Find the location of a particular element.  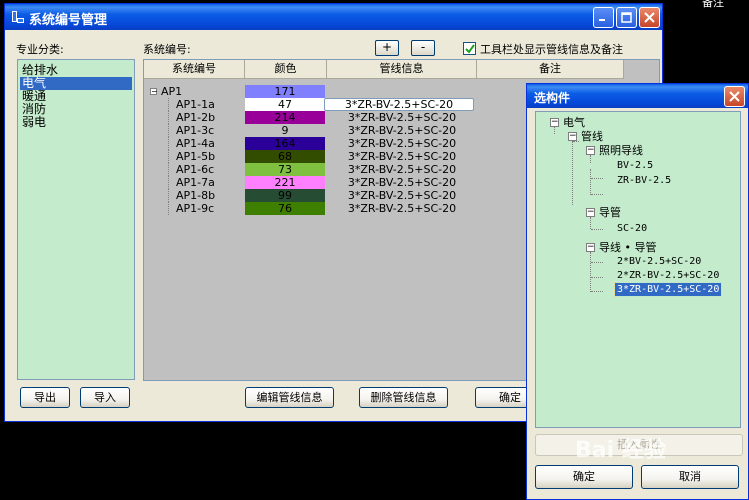

pipe-info-edit-field: 3*ZR-BV-2.5+SC-20 is located at coordinates (399, 104).